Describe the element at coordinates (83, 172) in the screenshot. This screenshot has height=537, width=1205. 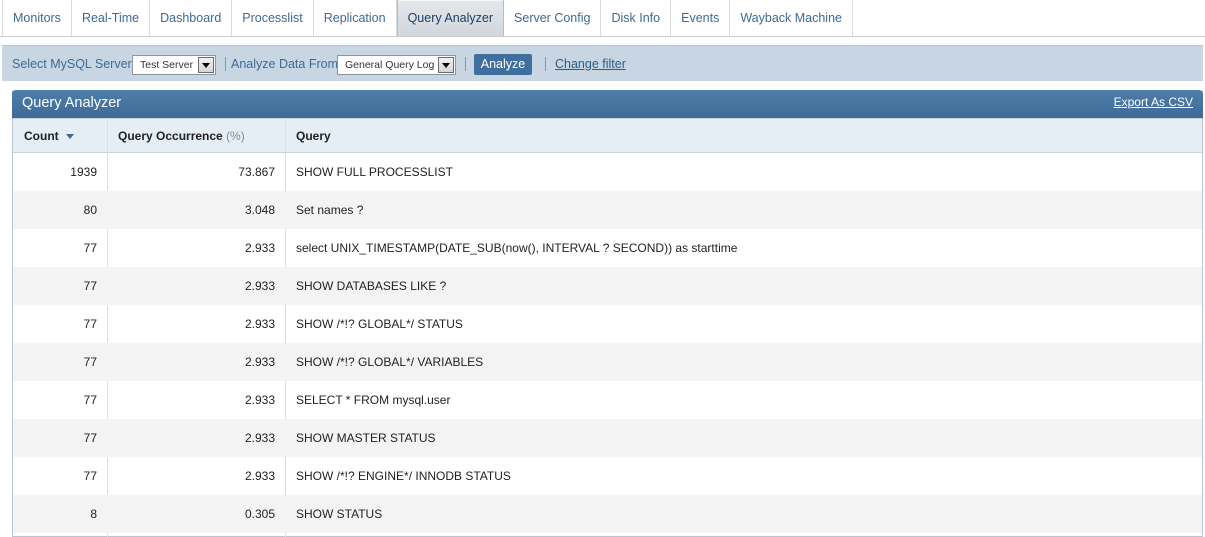
I see `count-cell: 1939` at that location.